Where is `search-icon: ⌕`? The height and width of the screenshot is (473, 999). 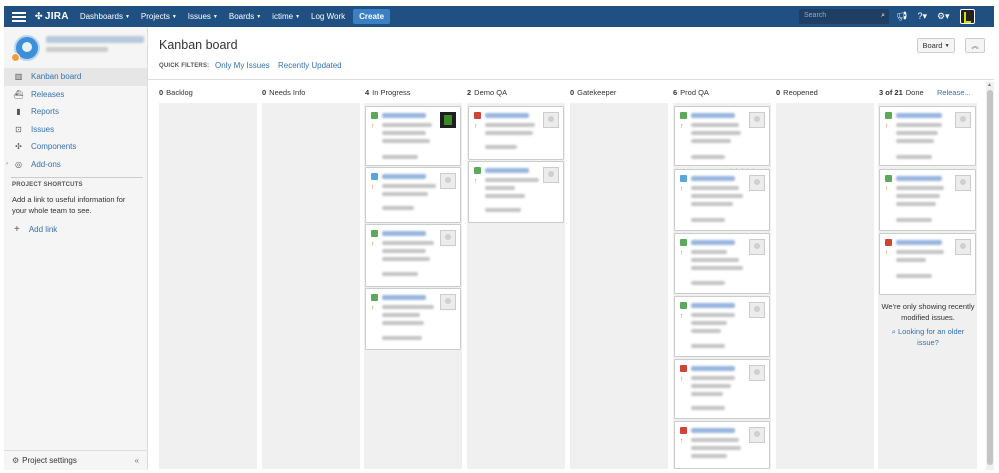 search-icon: ⌕ is located at coordinates (883, 15).